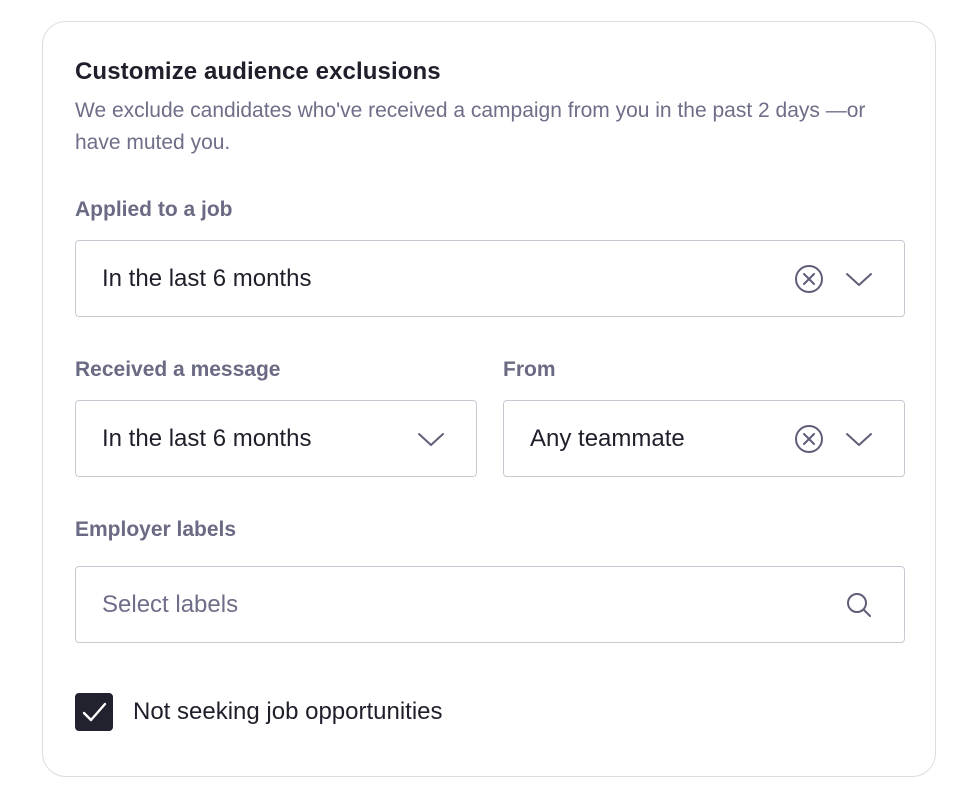  Describe the element at coordinates (859, 605) in the screenshot. I see `search-icon` at that location.